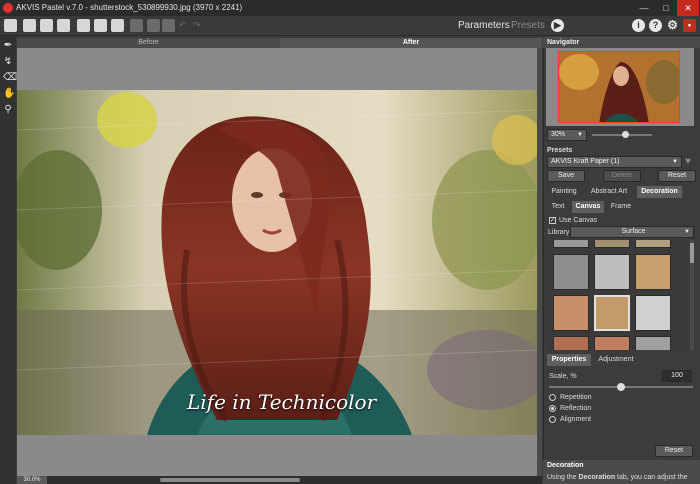  What do you see at coordinates (625, 134) in the screenshot?
I see `navigator-zoom-handle` at bounding box center [625, 134].